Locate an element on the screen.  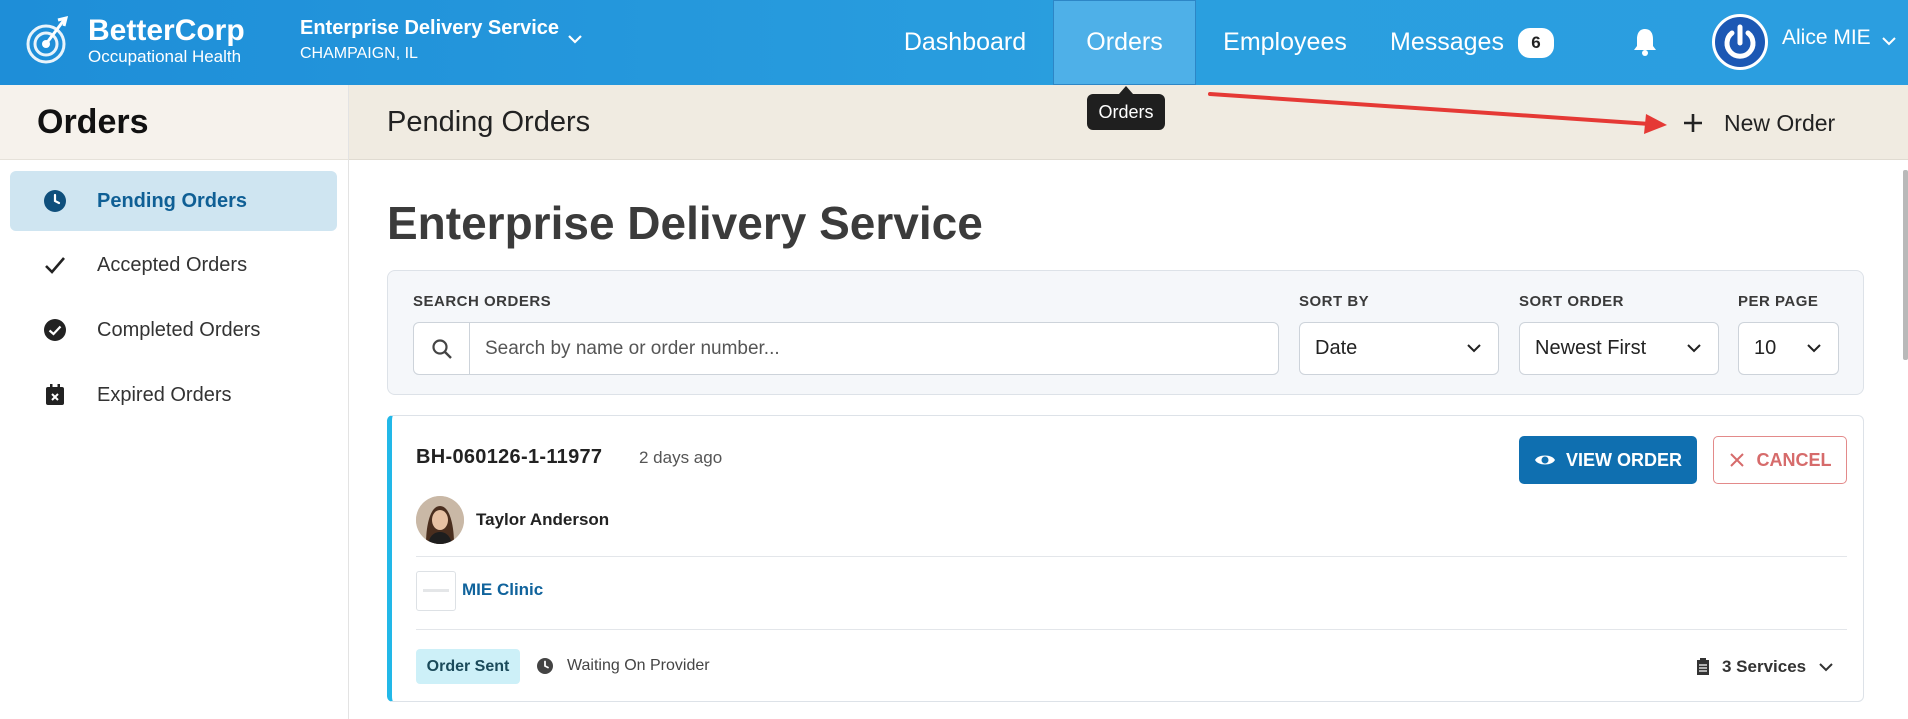
brand-subtitle: Occupational Health is located at coordinates (165, 56).